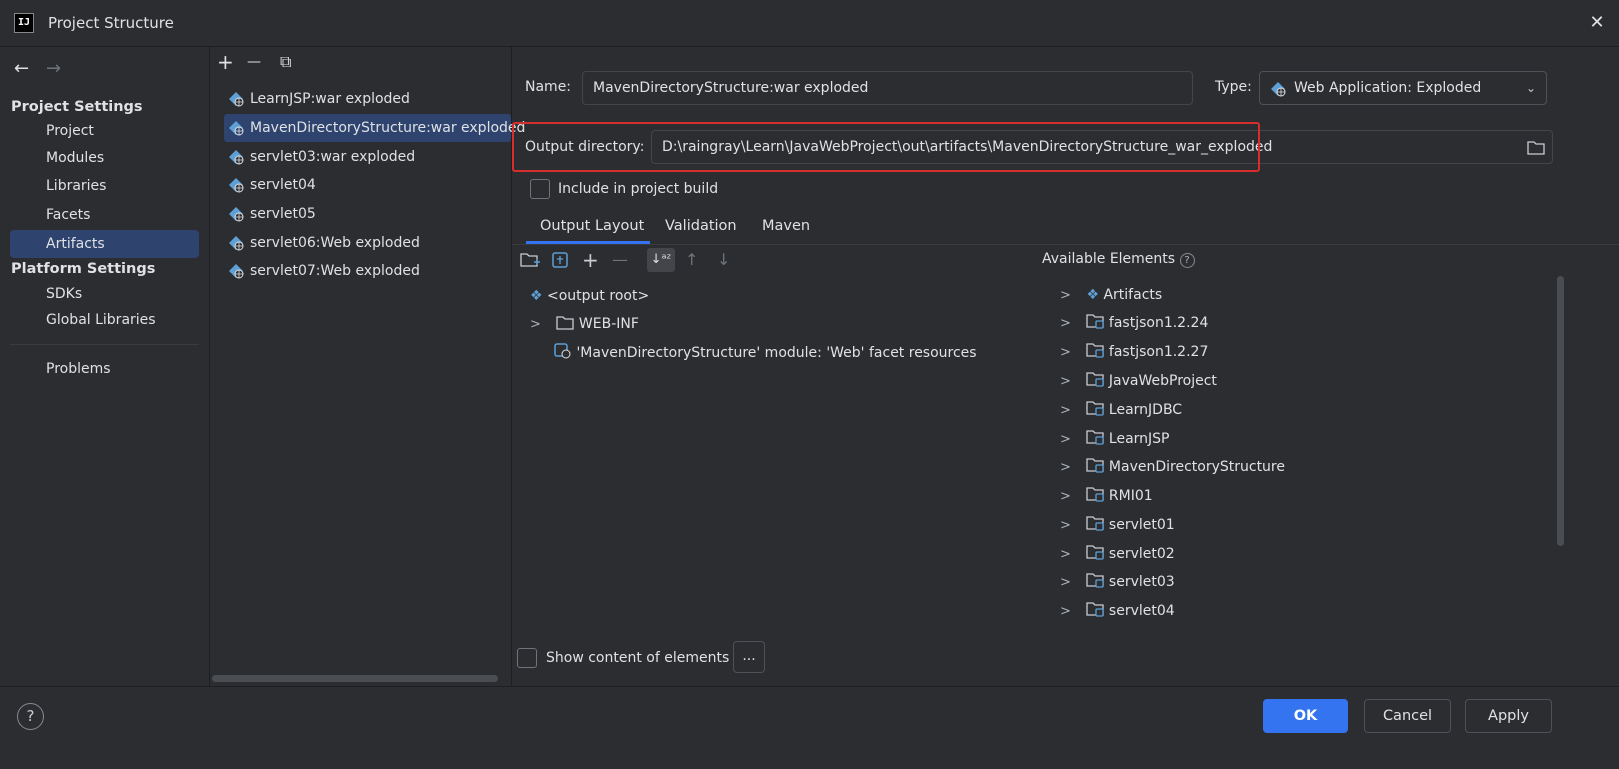  What do you see at coordinates (560, 260) in the screenshot?
I see `add-archive-icon` at bounding box center [560, 260].